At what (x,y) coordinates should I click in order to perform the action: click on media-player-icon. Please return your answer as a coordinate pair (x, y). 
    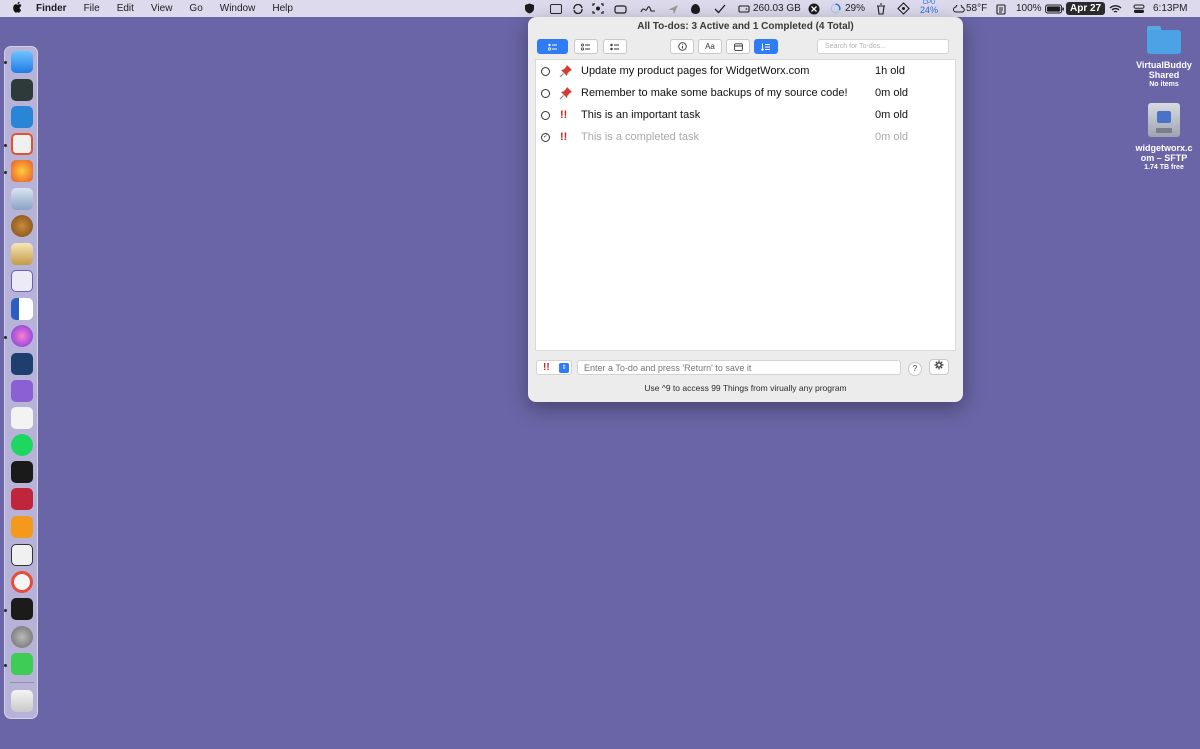
    Looking at the image, I should click on (22, 364).